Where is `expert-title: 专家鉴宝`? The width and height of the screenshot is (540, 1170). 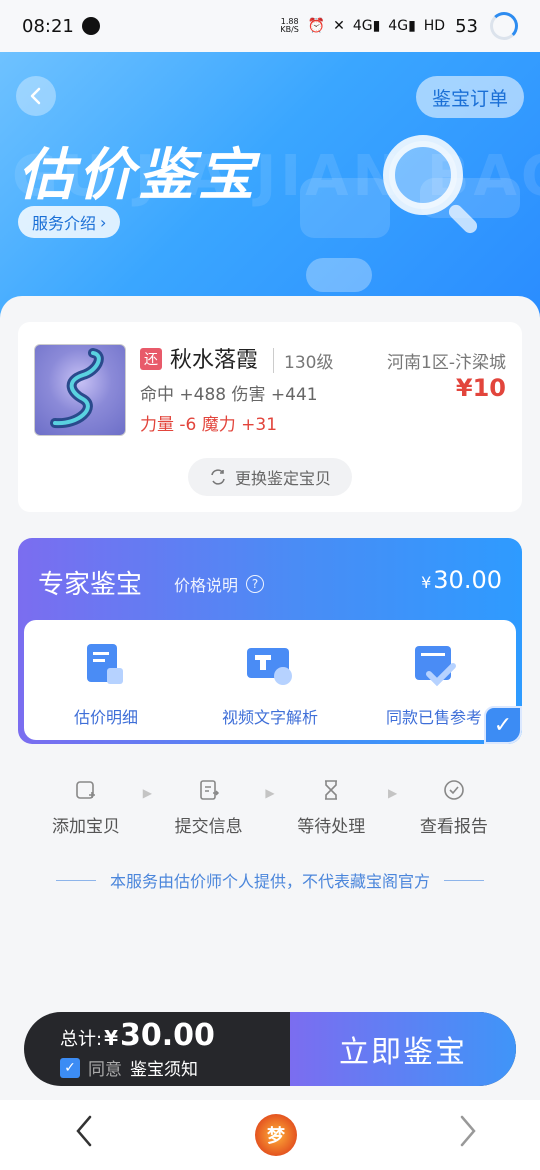 expert-title: 专家鉴宝 is located at coordinates (90, 585).